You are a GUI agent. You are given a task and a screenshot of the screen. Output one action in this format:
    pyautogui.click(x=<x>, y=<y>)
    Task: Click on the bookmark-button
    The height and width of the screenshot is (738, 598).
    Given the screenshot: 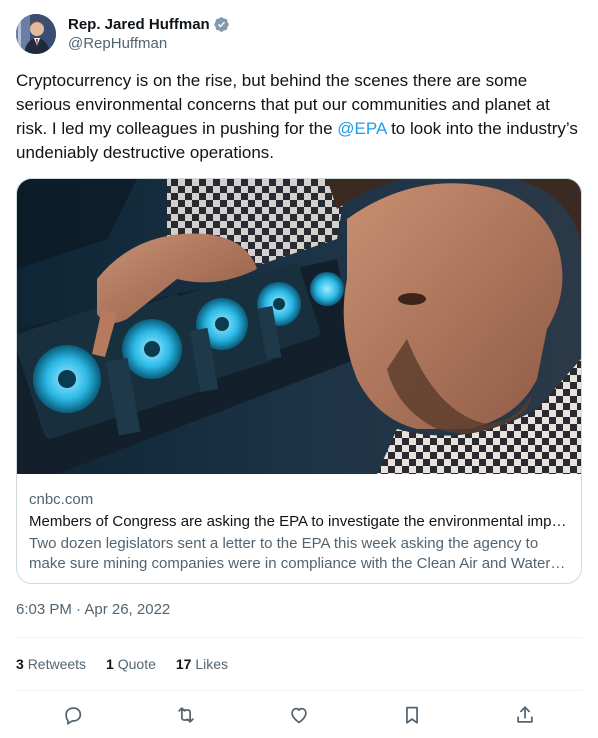 What is the action you would take?
    pyautogui.click(x=412, y=715)
    